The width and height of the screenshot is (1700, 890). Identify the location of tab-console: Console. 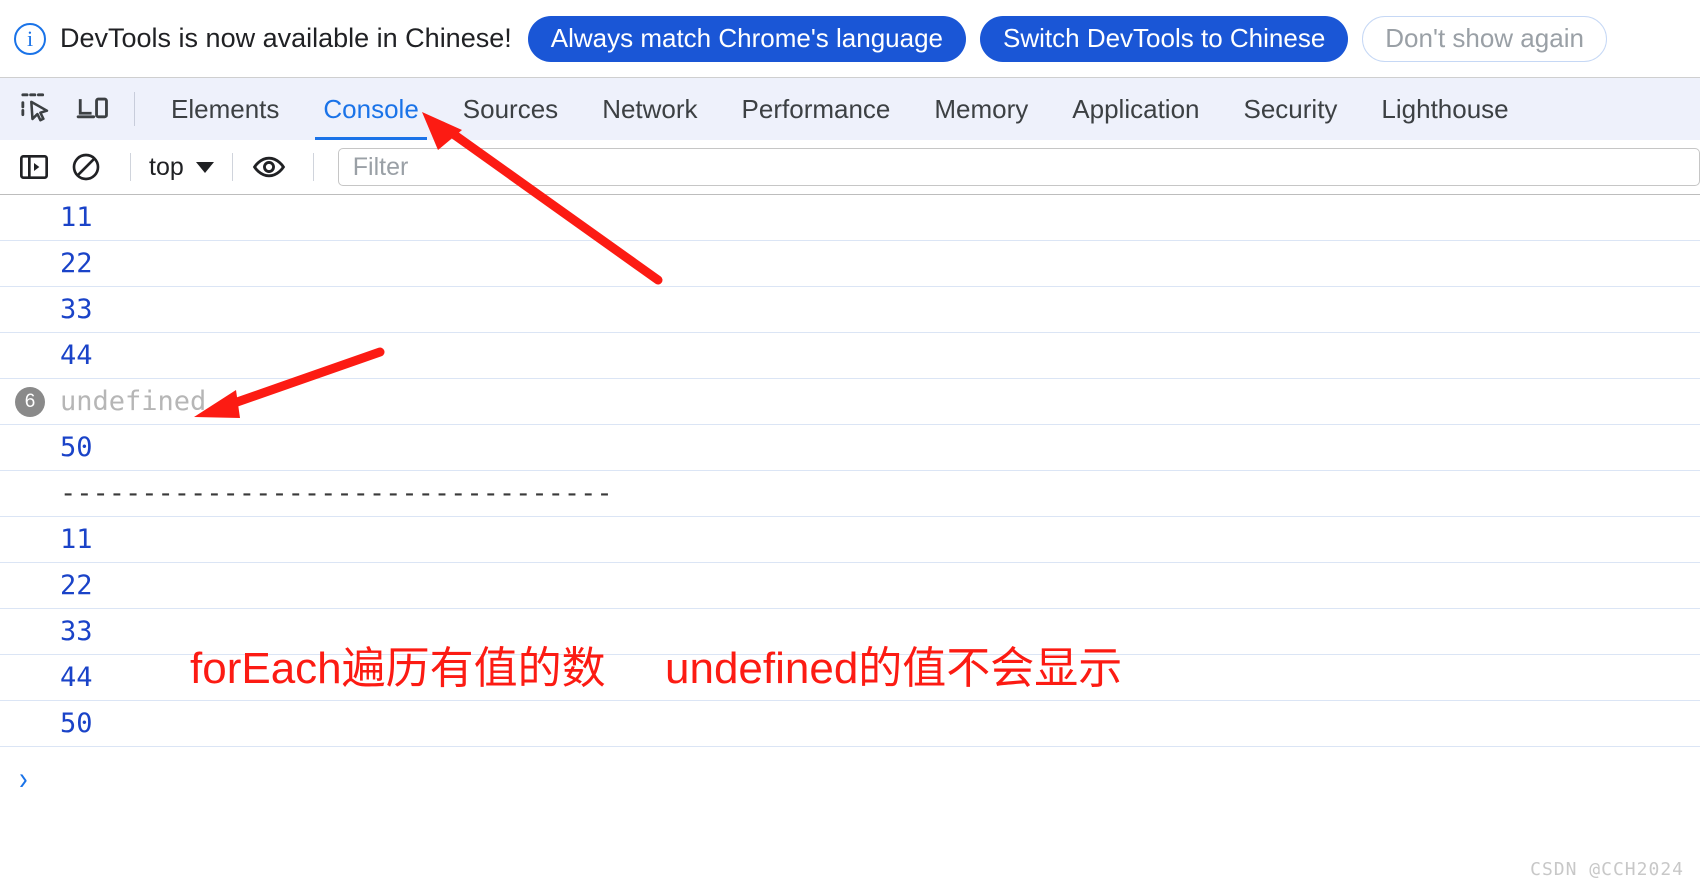
(370, 109).